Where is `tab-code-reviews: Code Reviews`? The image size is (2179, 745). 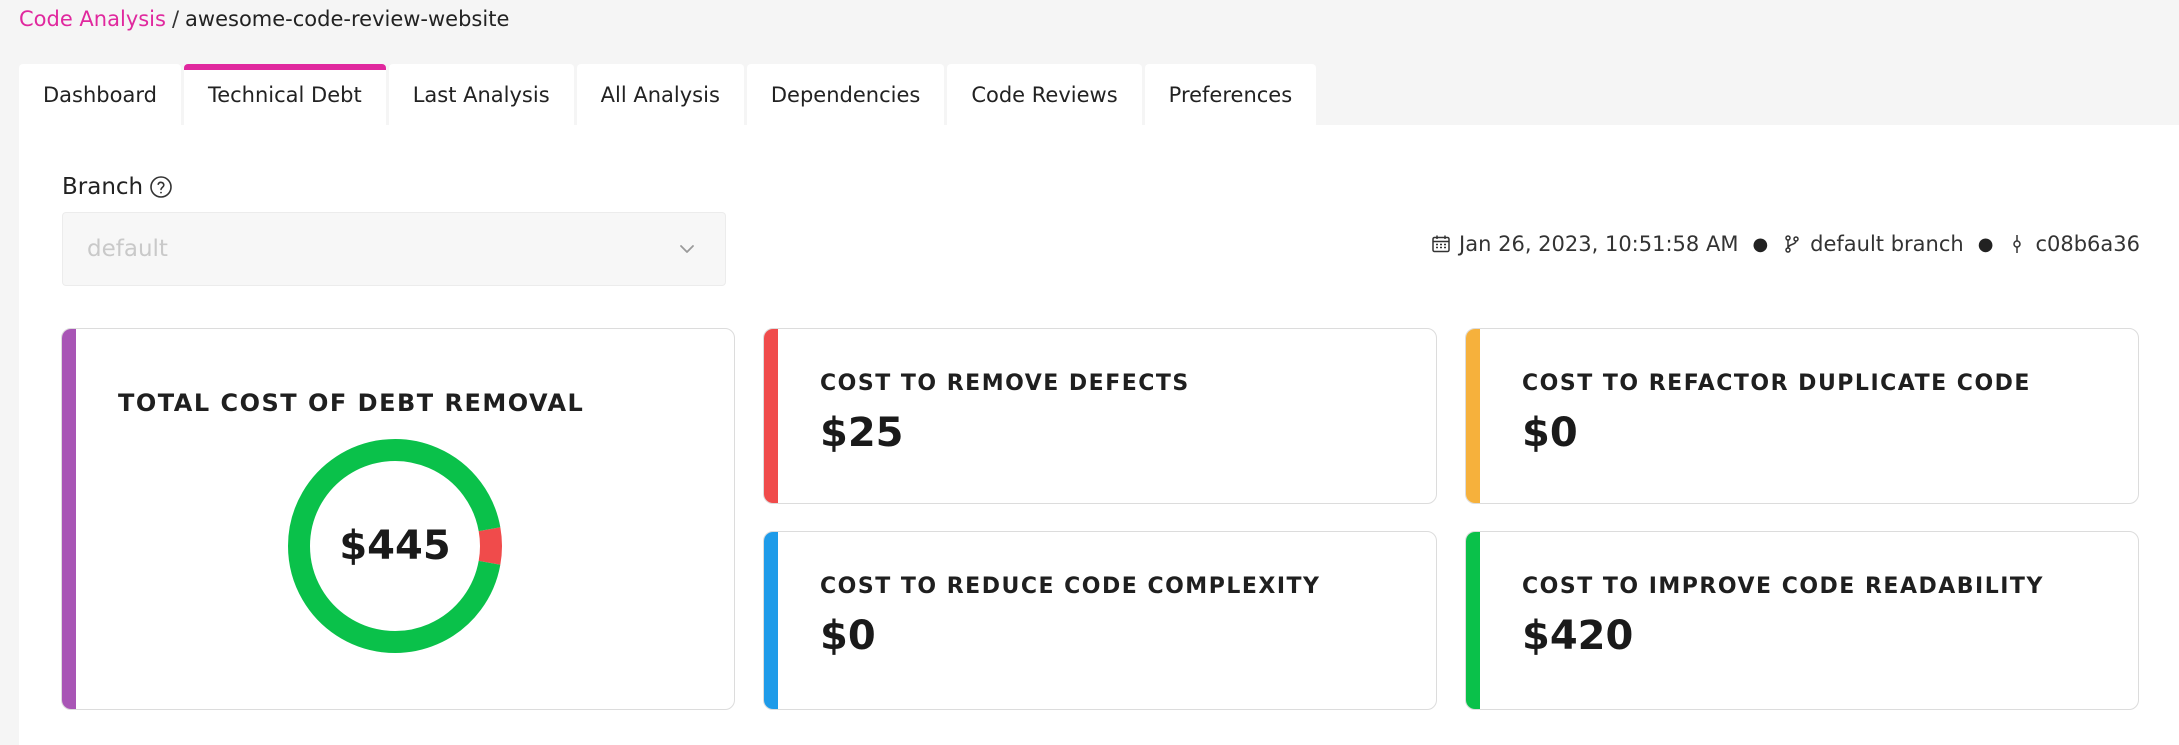 tab-code-reviews: Code Reviews is located at coordinates (1044, 94).